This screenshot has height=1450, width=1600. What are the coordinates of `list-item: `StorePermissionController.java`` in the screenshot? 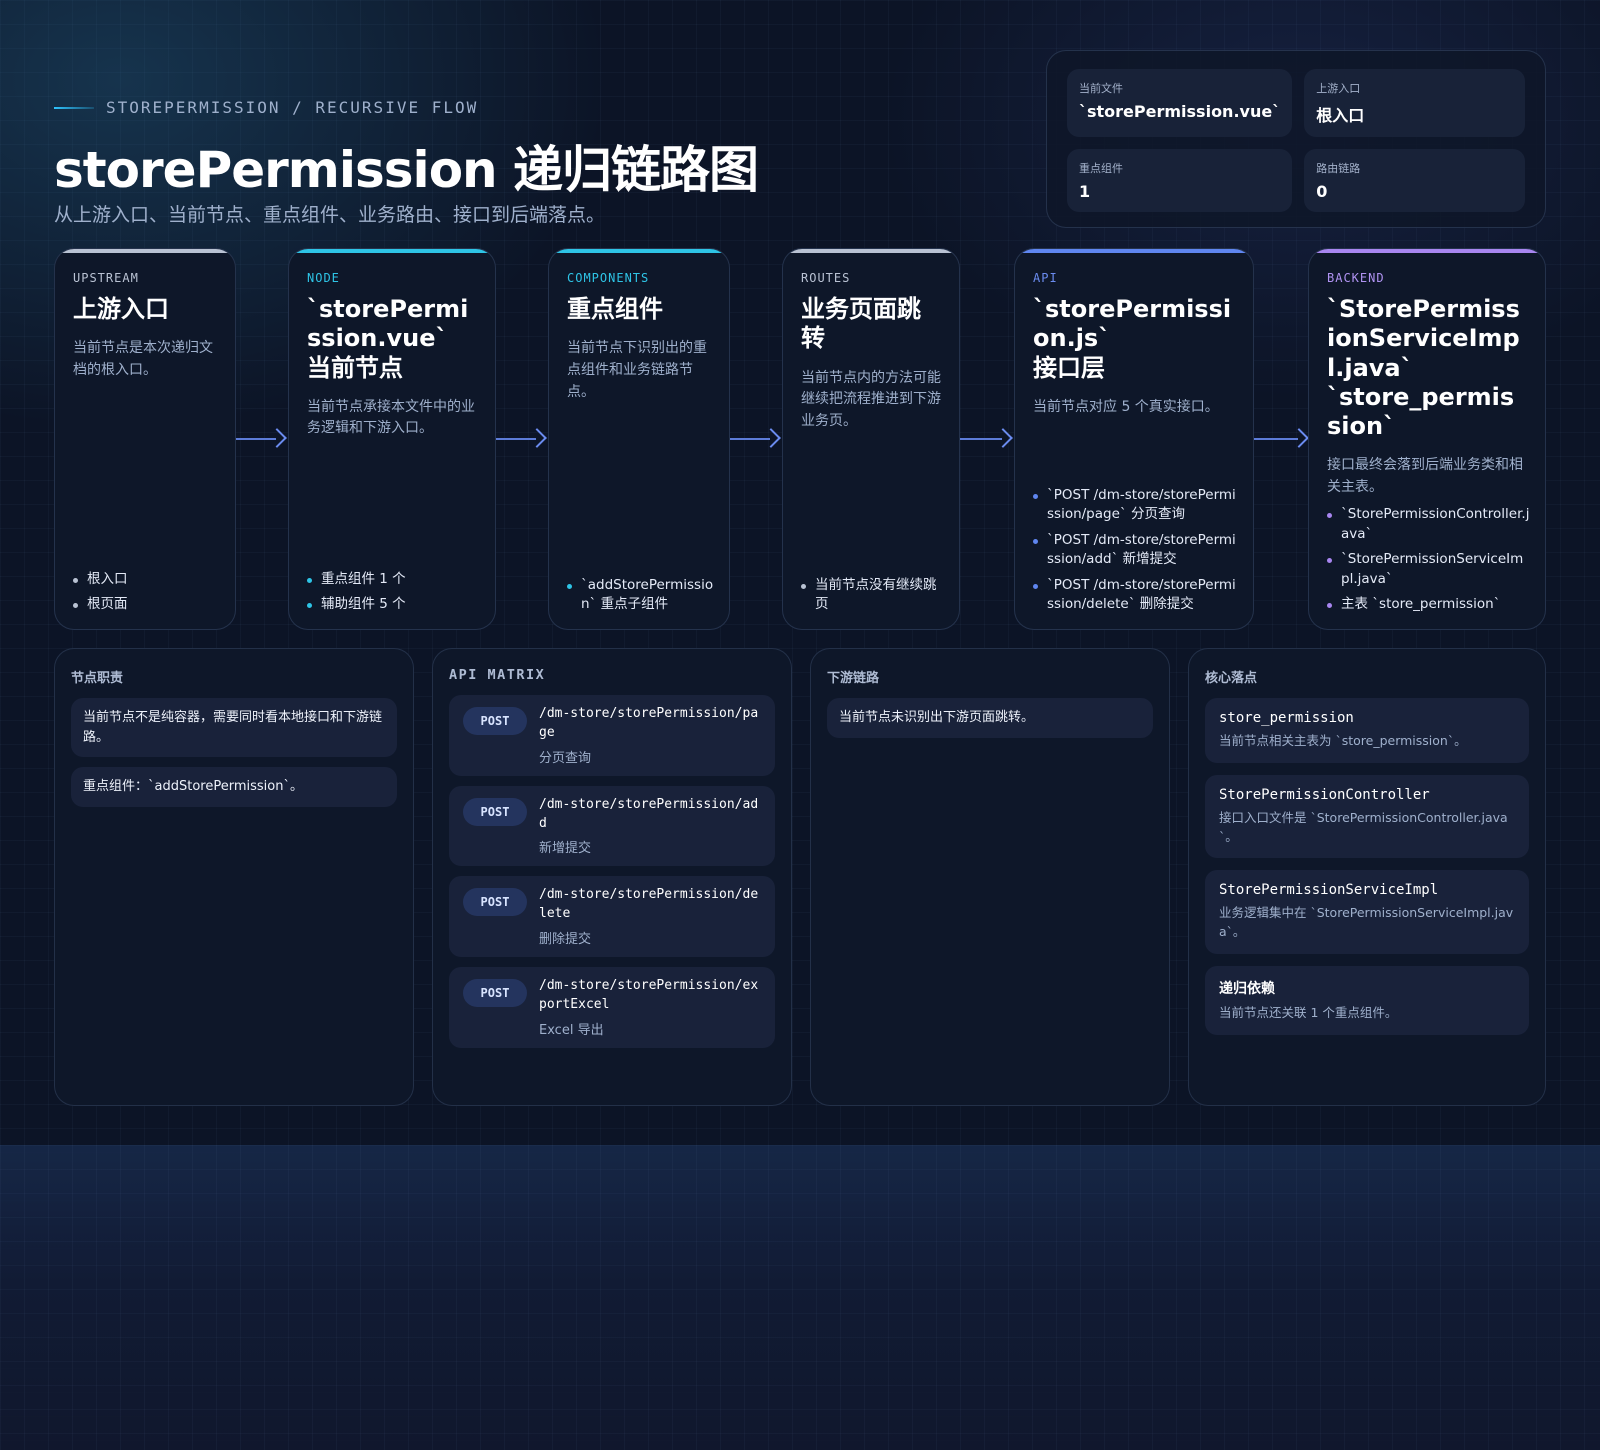 It's located at (1429, 524).